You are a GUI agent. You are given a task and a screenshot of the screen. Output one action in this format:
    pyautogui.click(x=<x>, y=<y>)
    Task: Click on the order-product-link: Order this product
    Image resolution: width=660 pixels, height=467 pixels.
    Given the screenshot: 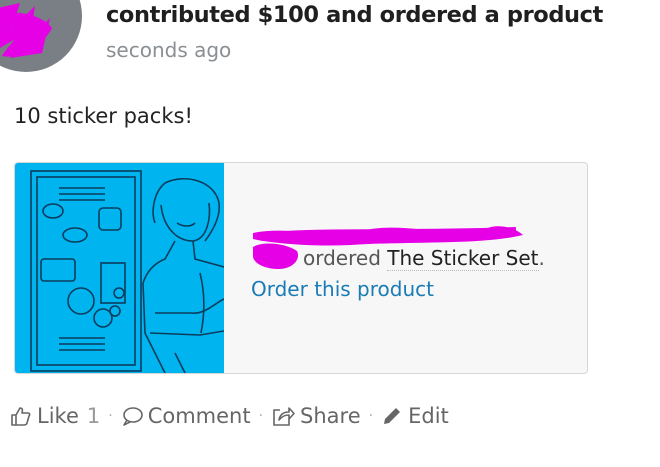 What is the action you would take?
    pyautogui.click(x=411, y=289)
    